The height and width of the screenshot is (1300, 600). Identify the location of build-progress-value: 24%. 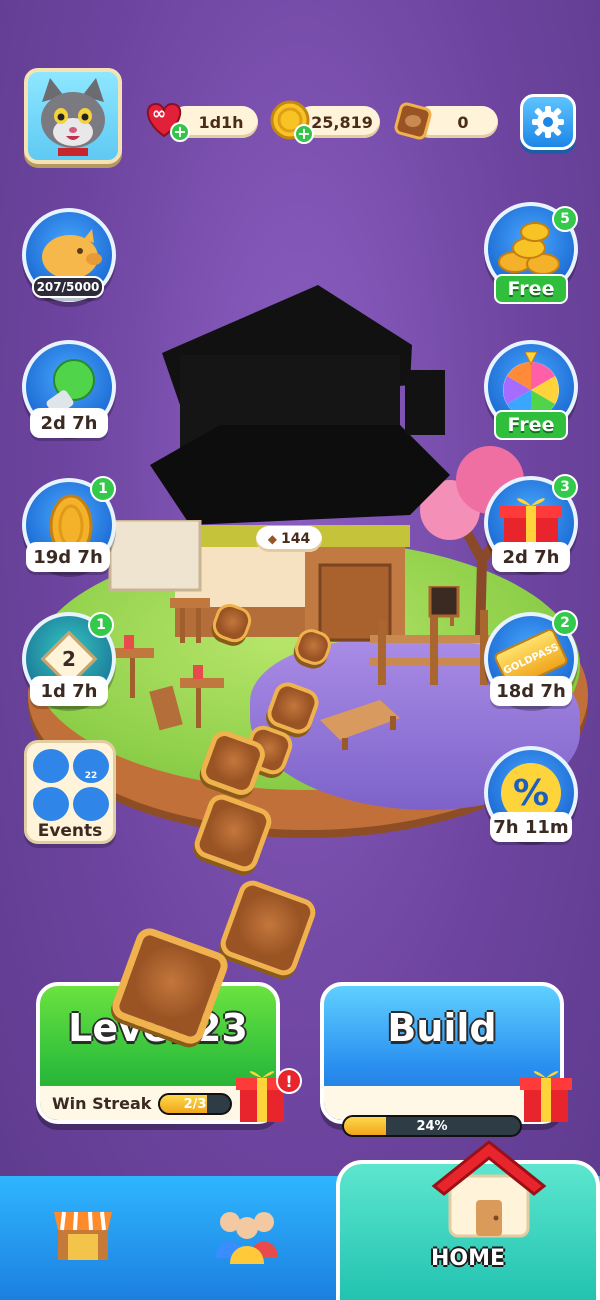
(432, 1126).